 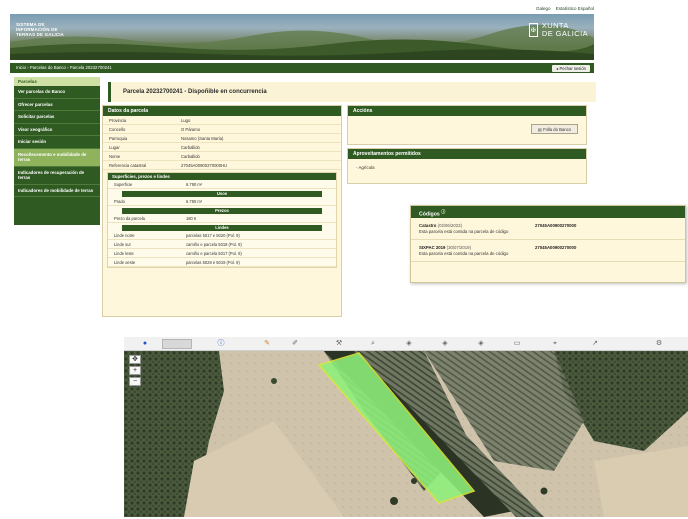 What do you see at coordinates (557, 129) in the screenshot?
I see `download-sheet-label: Folla do Banco` at bounding box center [557, 129].